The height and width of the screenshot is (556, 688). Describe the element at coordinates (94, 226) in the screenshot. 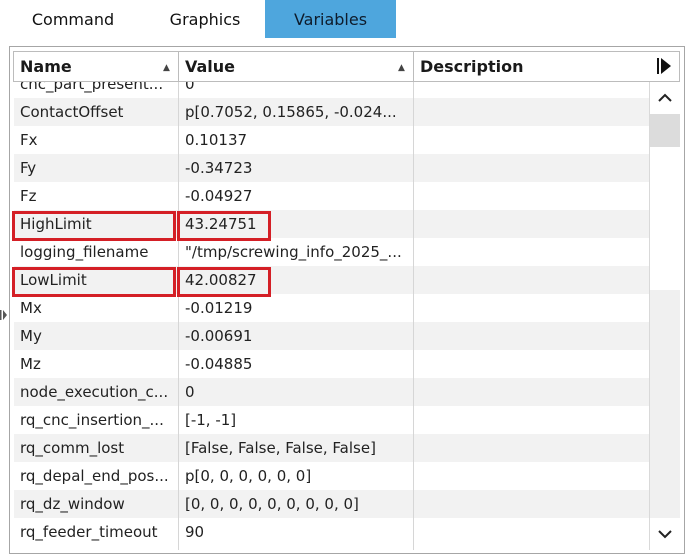

I see `highlight-box-highlimit-name` at that location.